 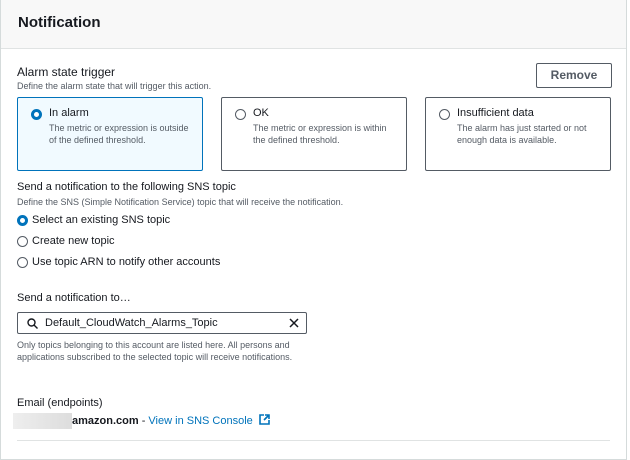 I want to click on sns-option-existing: Select an existing SNS topic, so click(x=93, y=220).